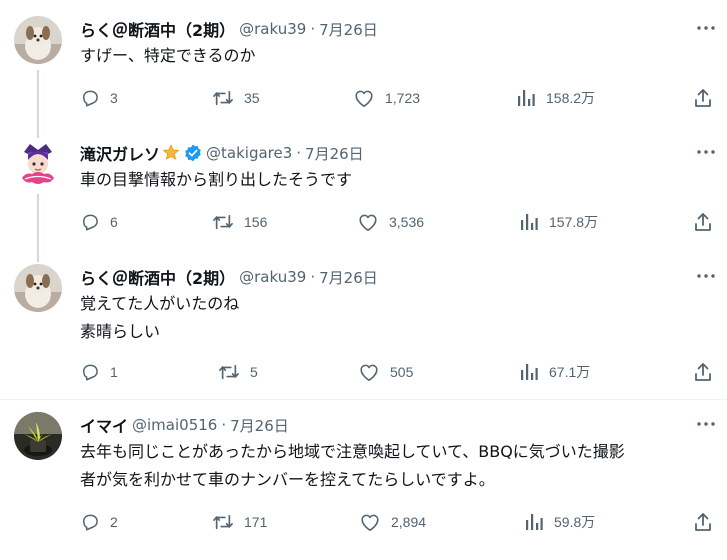 The width and height of the screenshot is (727, 560). I want to click on like-button: 2,894, so click(392, 522).